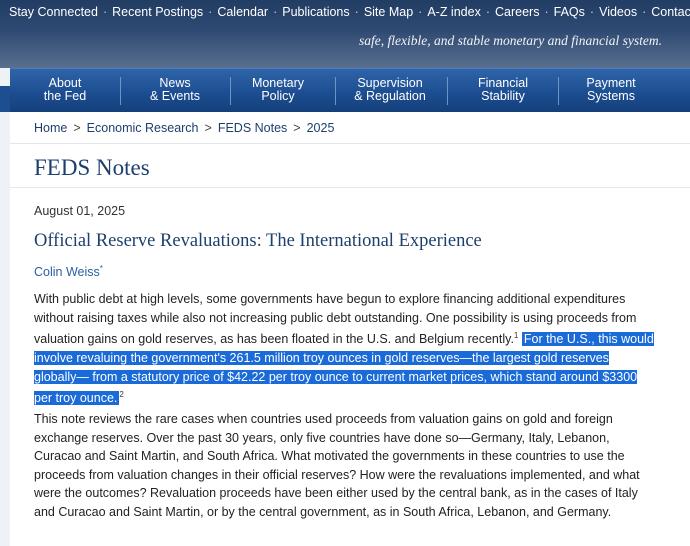 The height and width of the screenshot is (546, 690). What do you see at coordinates (321, 128) in the screenshot?
I see `breadcrumb-2025: 2025` at bounding box center [321, 128].